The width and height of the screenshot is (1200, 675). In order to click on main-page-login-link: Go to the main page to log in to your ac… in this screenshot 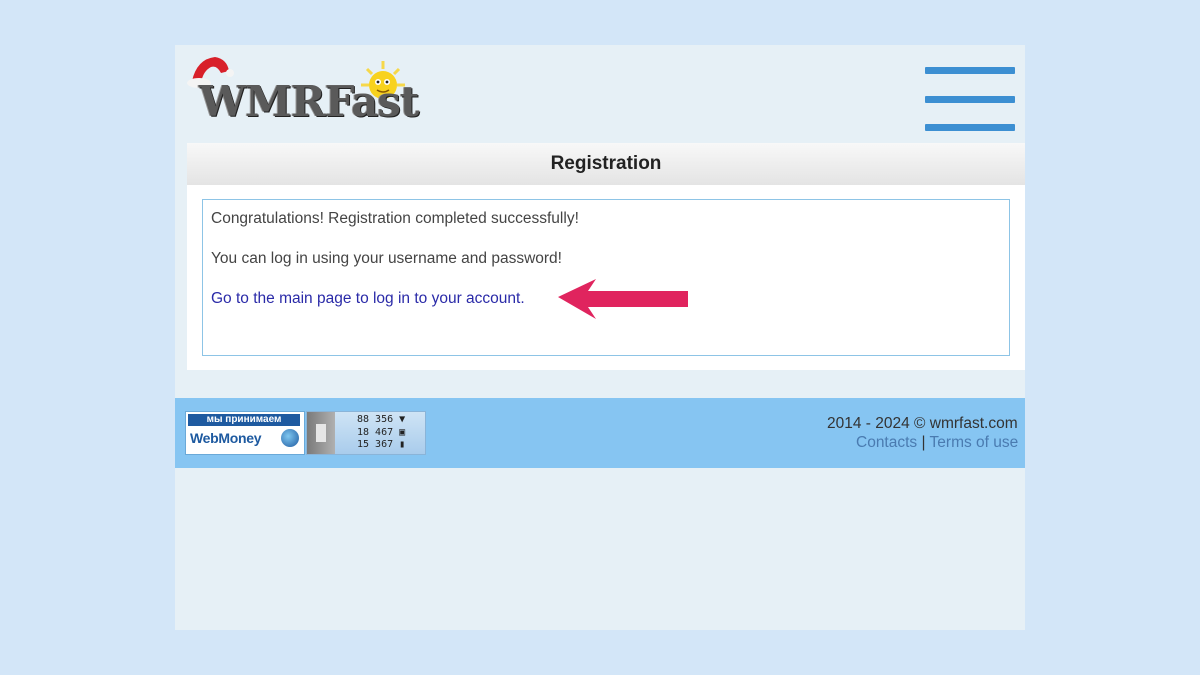, I will do `click(368, 299)`.